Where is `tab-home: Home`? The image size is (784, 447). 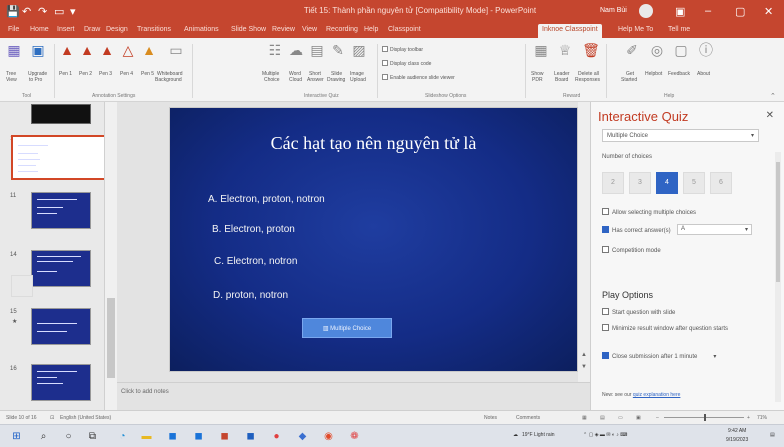
tab-home: Home is located at coordinates (39, 29).